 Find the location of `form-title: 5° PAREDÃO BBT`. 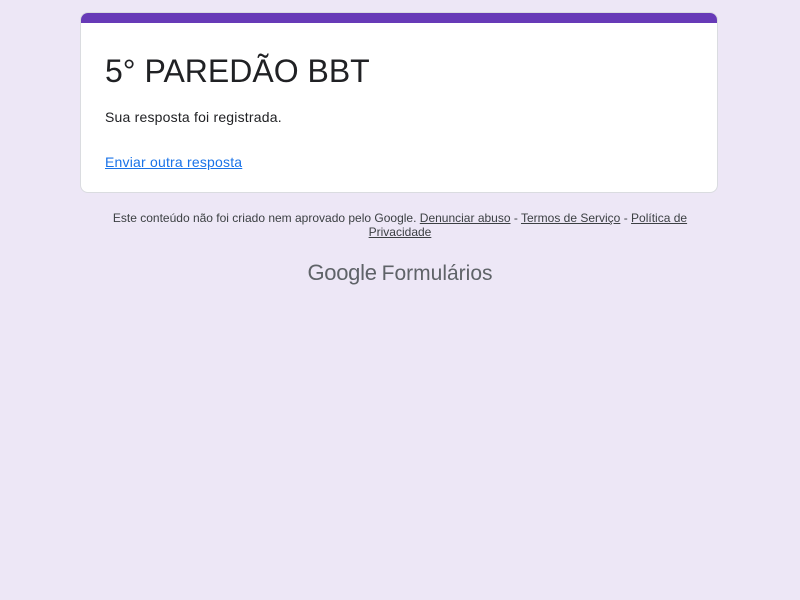

form-title: 5° PAREDÃO BBT is located at coordinates (237, 71).